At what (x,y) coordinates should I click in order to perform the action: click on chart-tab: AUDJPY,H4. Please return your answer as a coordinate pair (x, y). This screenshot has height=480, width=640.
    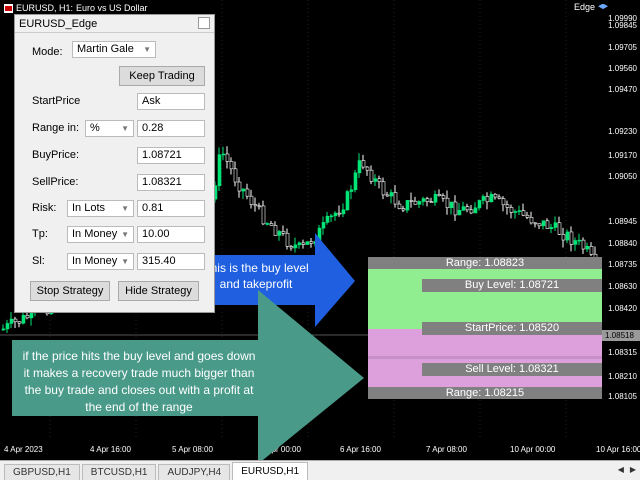
    Looking at the image, I should click on (194, 472).